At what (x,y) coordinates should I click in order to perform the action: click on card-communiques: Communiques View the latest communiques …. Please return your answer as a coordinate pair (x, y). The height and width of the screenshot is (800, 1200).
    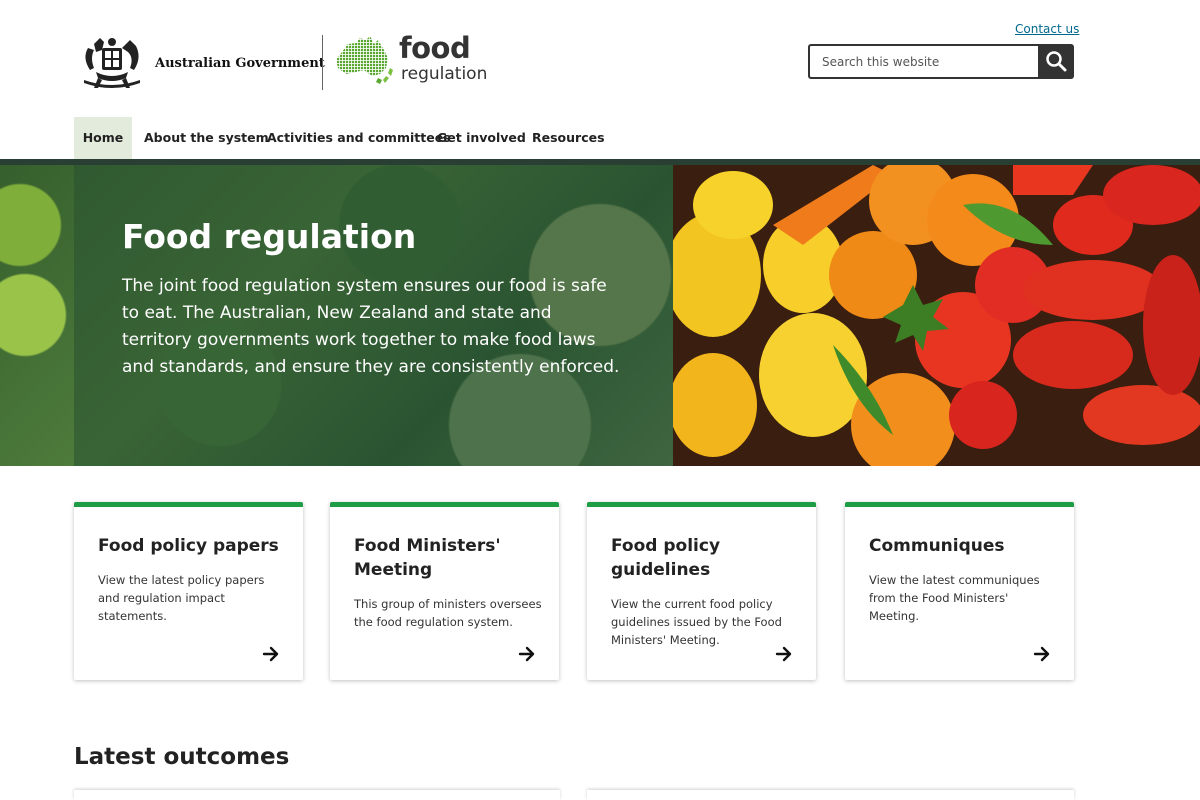
    Looking at the image, I should click on (959, 591).